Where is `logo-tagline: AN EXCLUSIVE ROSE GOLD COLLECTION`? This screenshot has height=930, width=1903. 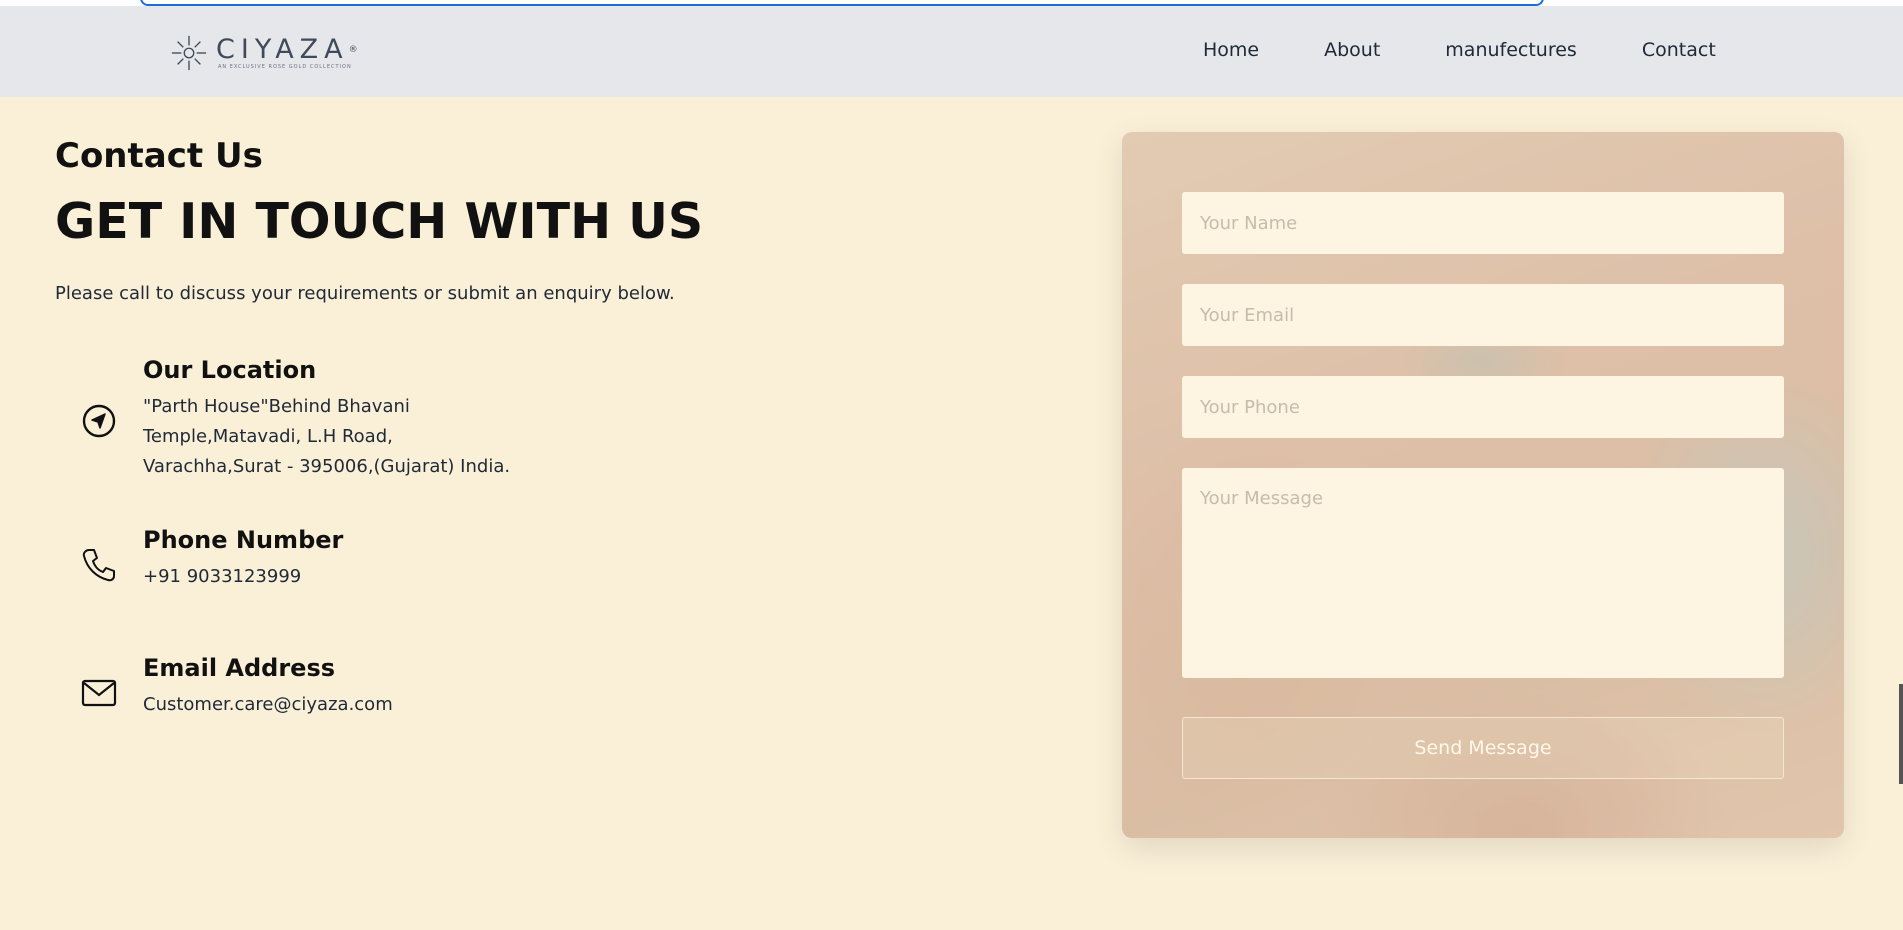 logo-tagline: AN EXCLUSIVE ROSE GOLD COLLECTION is located at coordinates (285, 67).